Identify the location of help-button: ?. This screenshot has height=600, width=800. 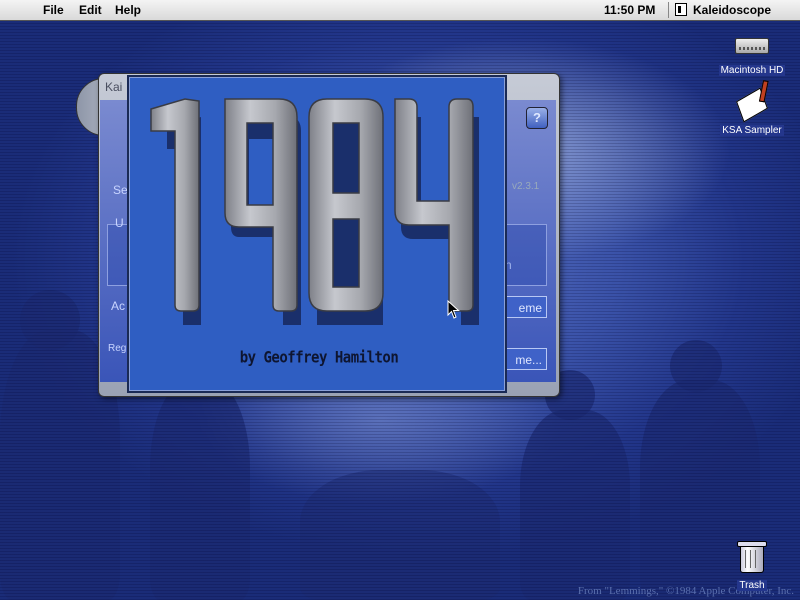
(537, 118).